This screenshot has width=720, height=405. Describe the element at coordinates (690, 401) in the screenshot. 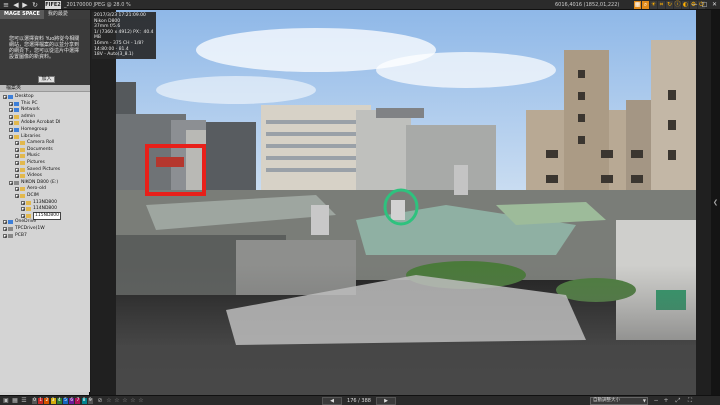

I see `fullscreen-icon: ⛶` at that location.